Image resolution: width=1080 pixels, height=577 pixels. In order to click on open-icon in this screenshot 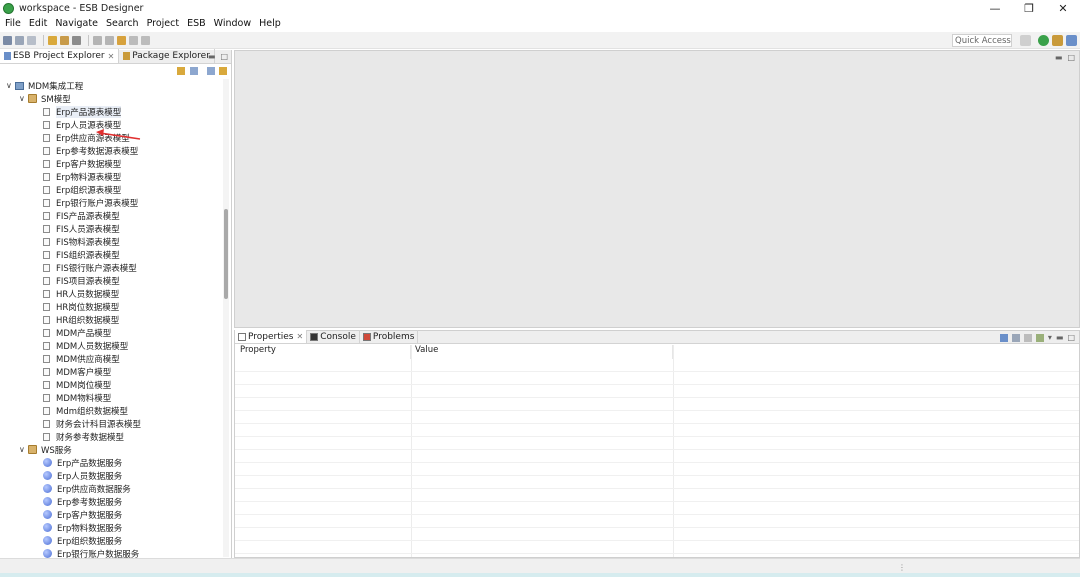, I will do `click(64, 40)`.